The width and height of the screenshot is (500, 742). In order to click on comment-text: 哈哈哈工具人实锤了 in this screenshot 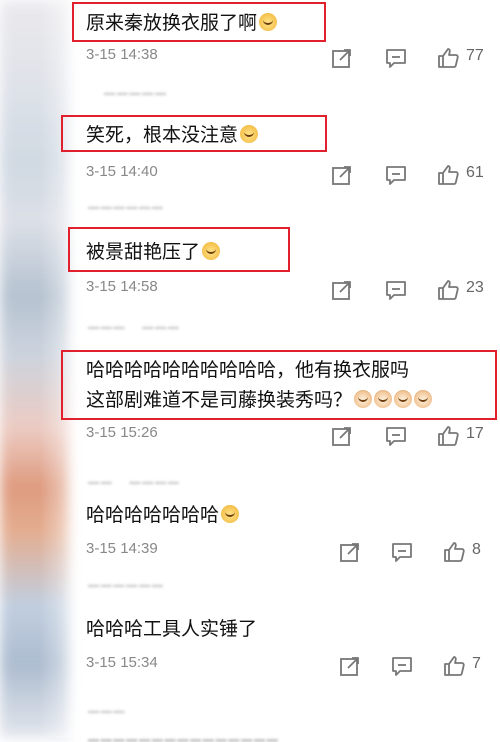, I will do `click(172, 629)`.